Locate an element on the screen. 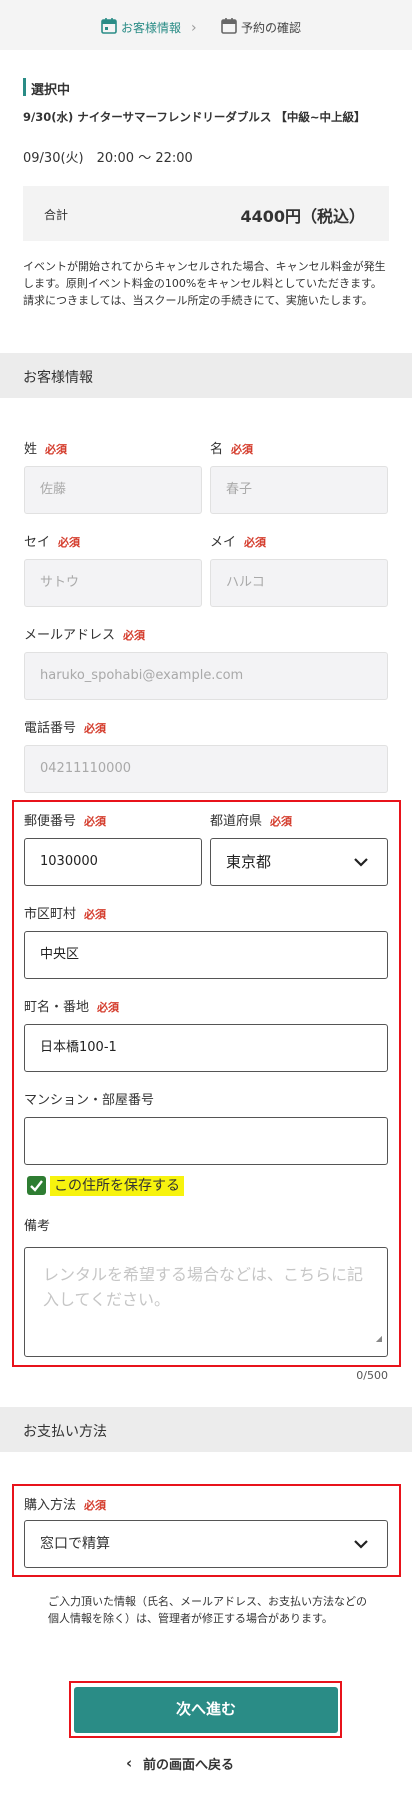 The image size is (412, 1810). first-name-field: 春子 is located at coordinates (299, 490).